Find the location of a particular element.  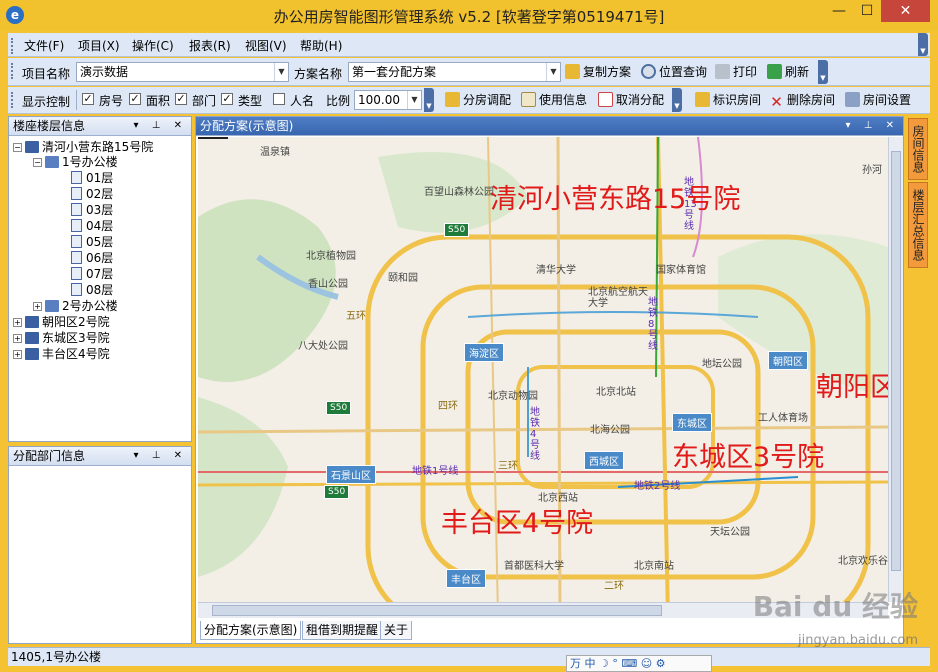

menu-grip is located at coordinates (12, 46).